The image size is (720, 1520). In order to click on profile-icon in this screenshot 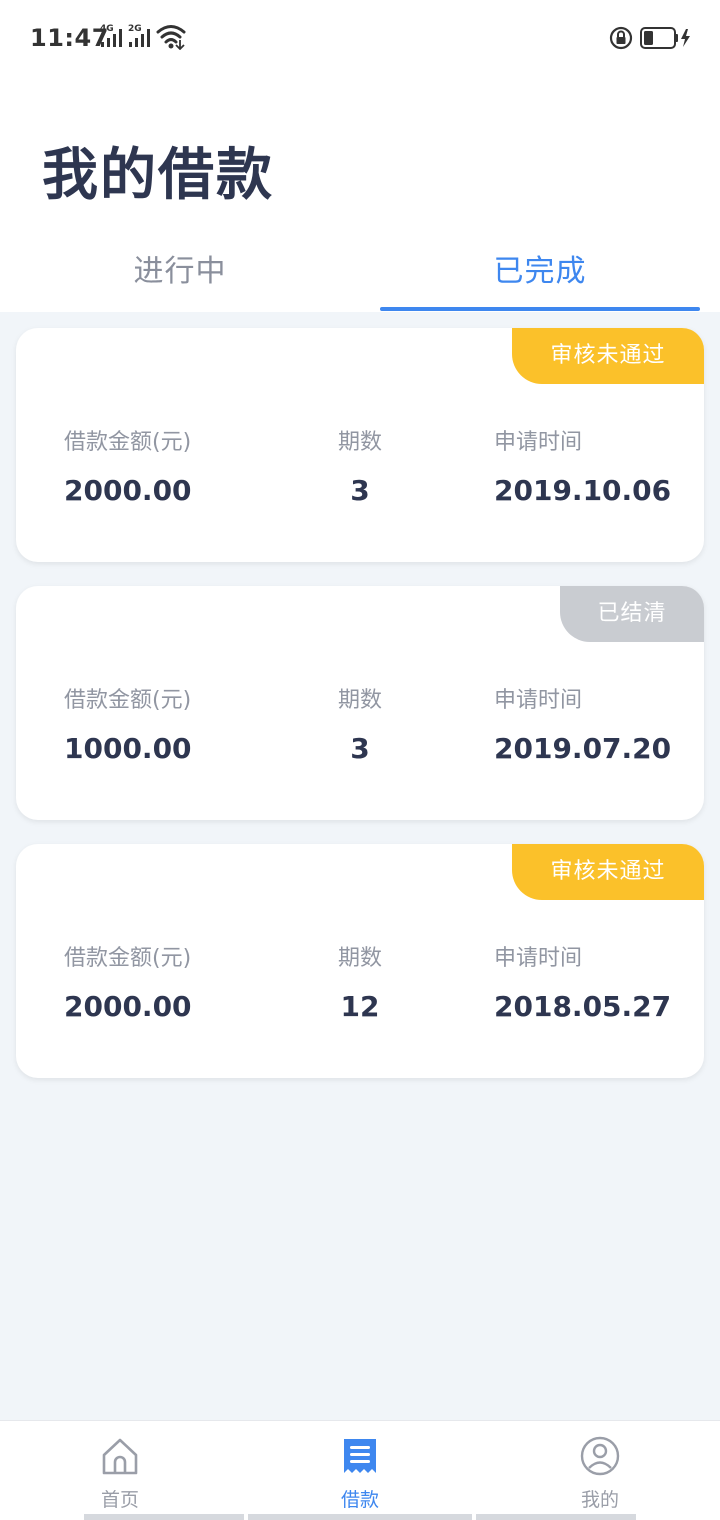, I will do `click(600, 1457)`.